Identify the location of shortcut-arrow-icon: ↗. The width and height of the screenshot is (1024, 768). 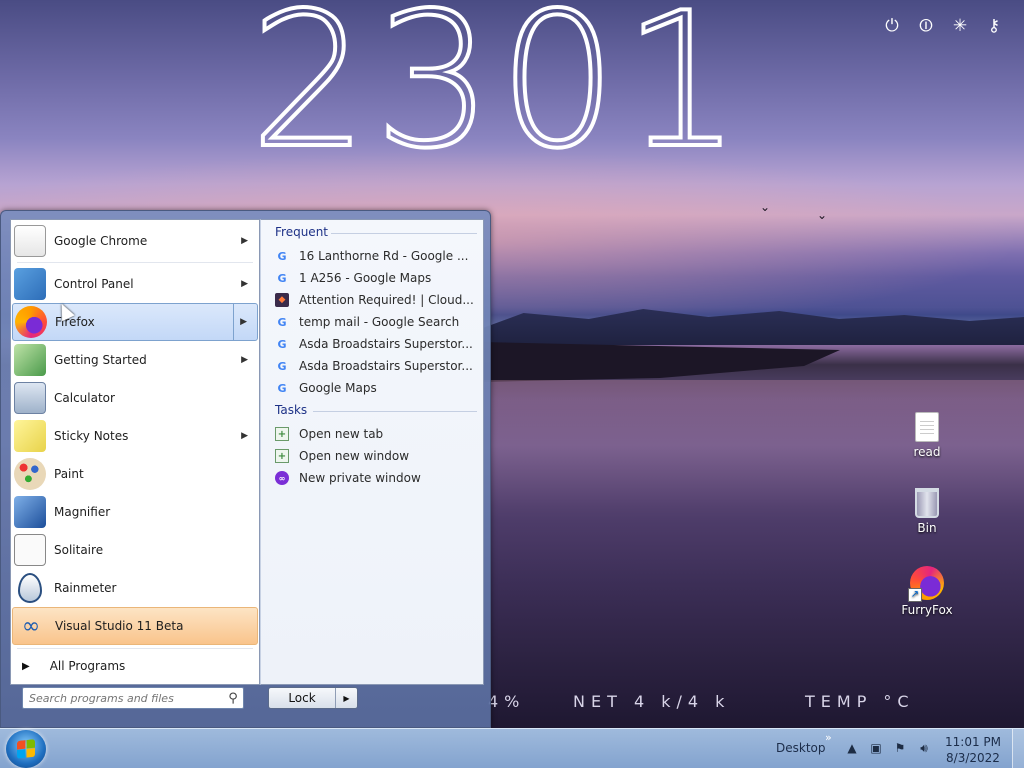
(915, 595).